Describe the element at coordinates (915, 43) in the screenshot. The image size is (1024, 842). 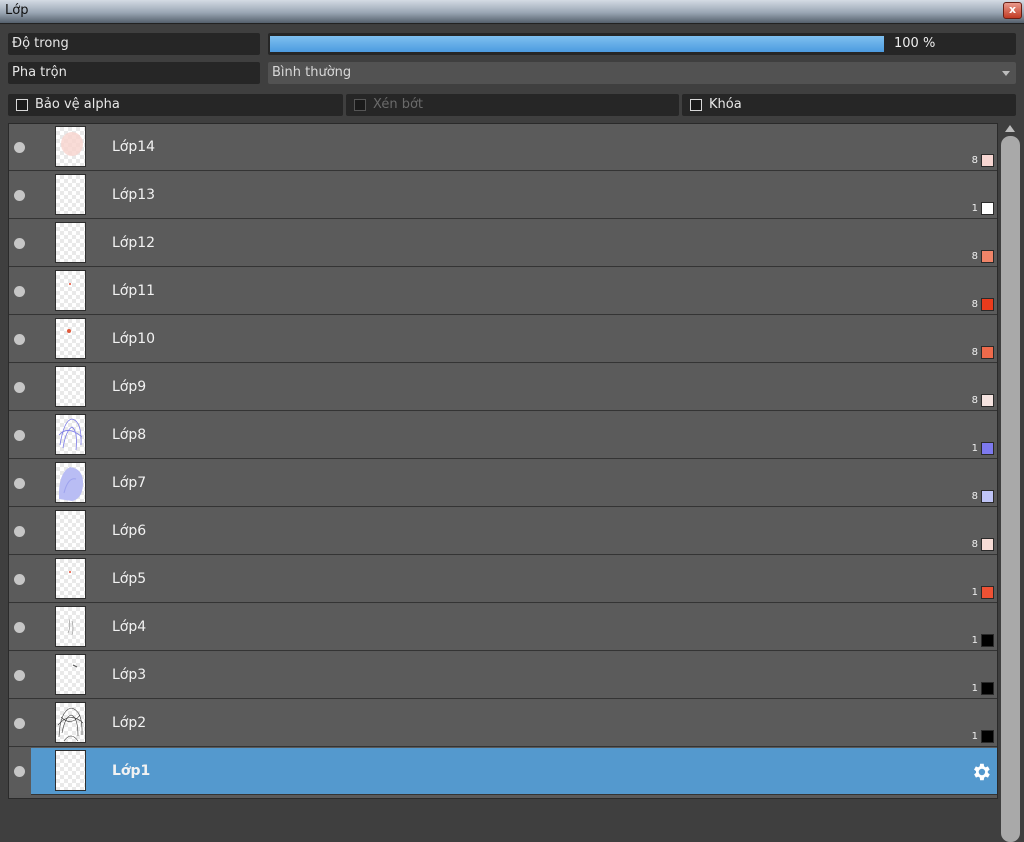
I see `opacity-value: 100 %` at that location.